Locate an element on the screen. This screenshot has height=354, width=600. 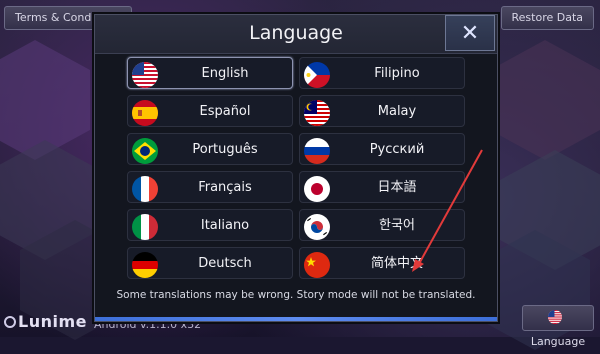
annotation-arrow is located at coordinates (447, 210).